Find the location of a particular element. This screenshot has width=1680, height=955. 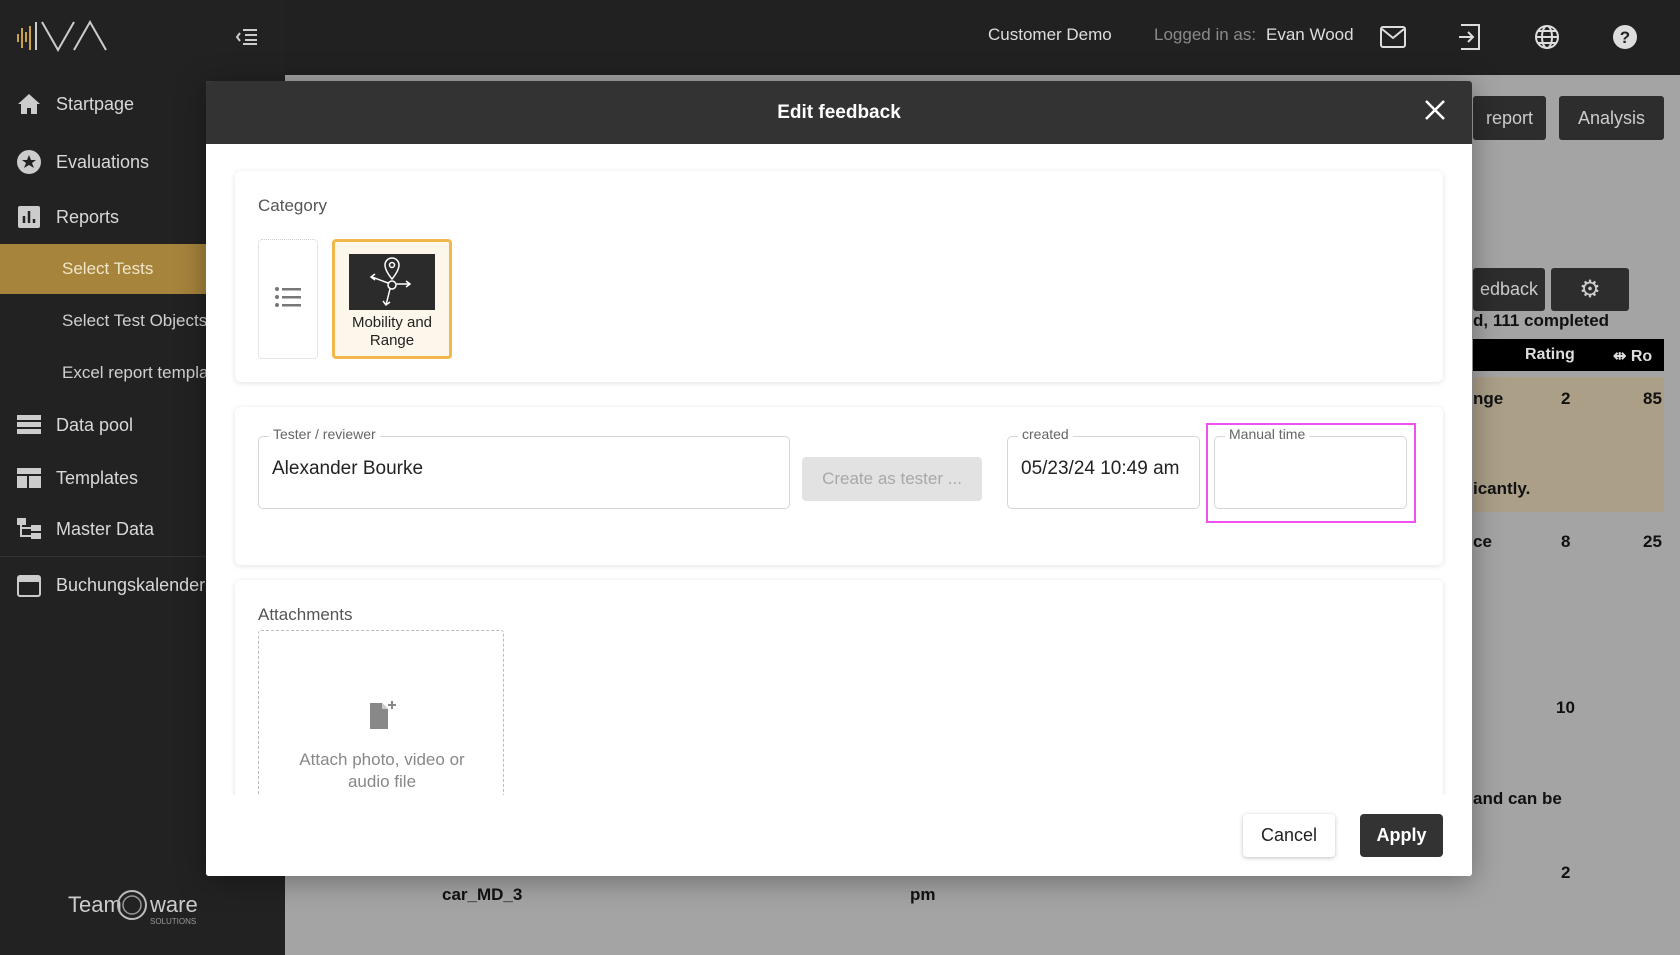

collapse-sidebar-icon is located at coordinates (247, 39).